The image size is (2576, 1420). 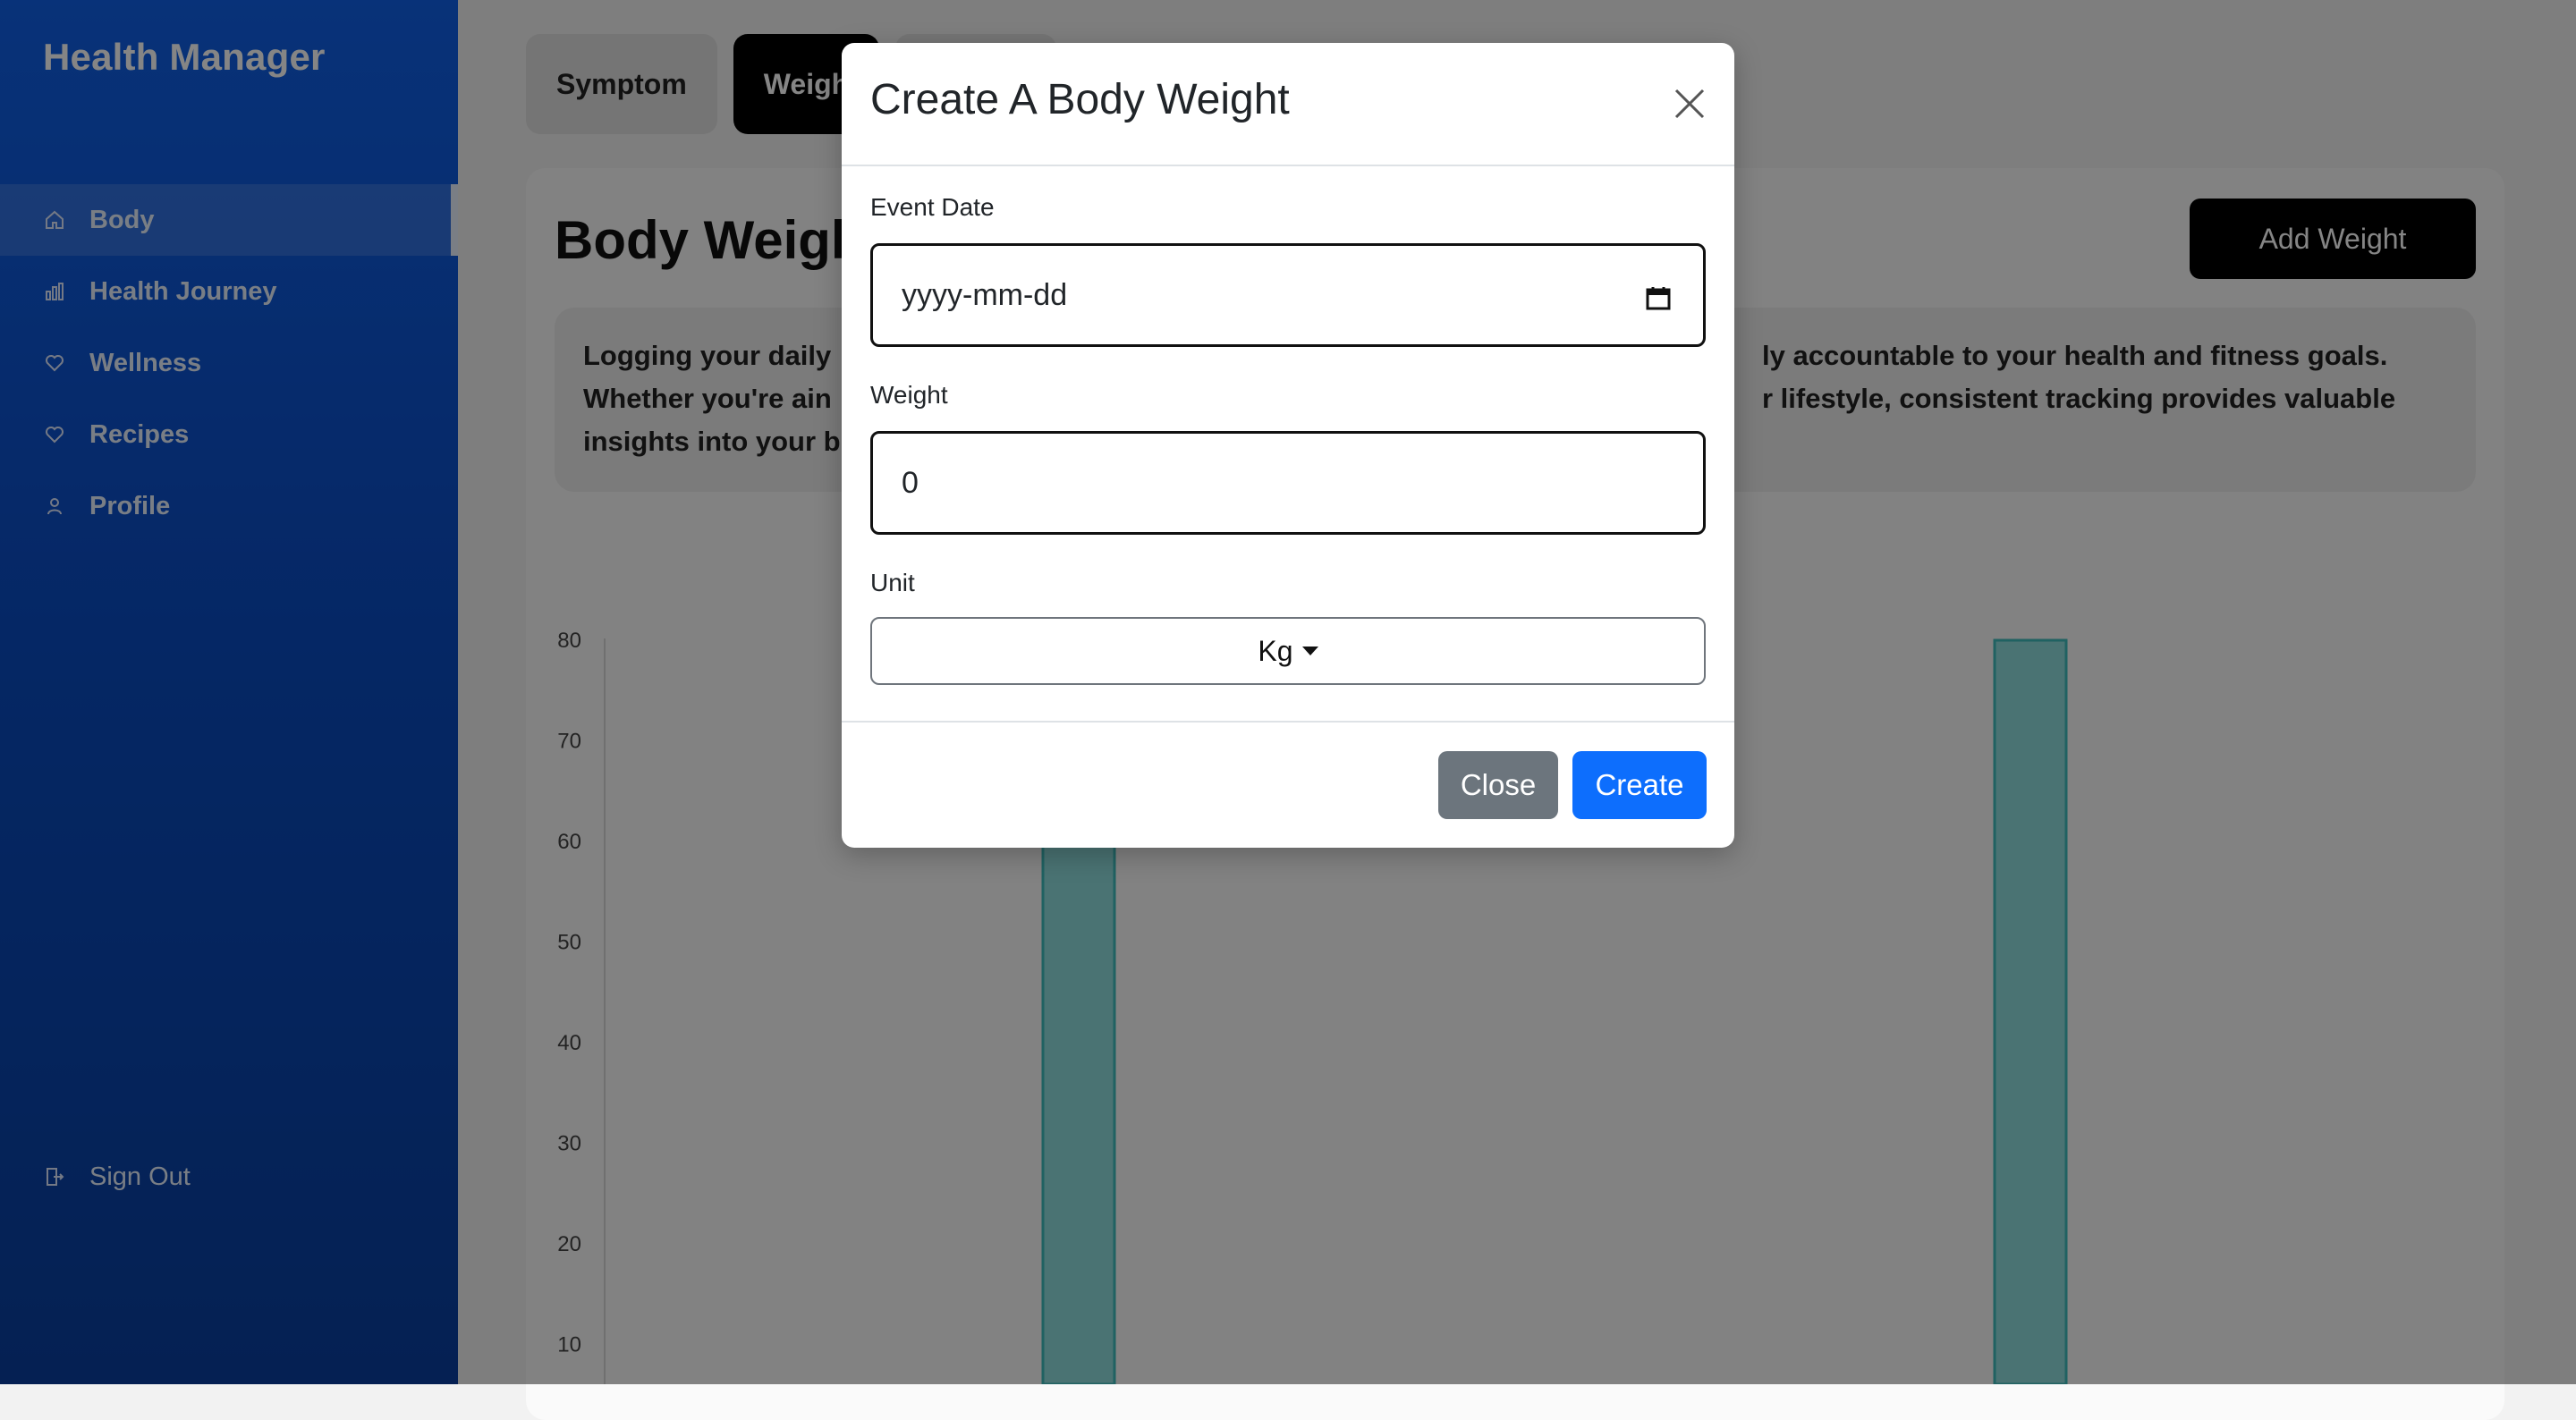 What do you see at coordinates (1288, 483) in the screenshot?
I see `weight-field: 0` at bounding box center [1288, 483].